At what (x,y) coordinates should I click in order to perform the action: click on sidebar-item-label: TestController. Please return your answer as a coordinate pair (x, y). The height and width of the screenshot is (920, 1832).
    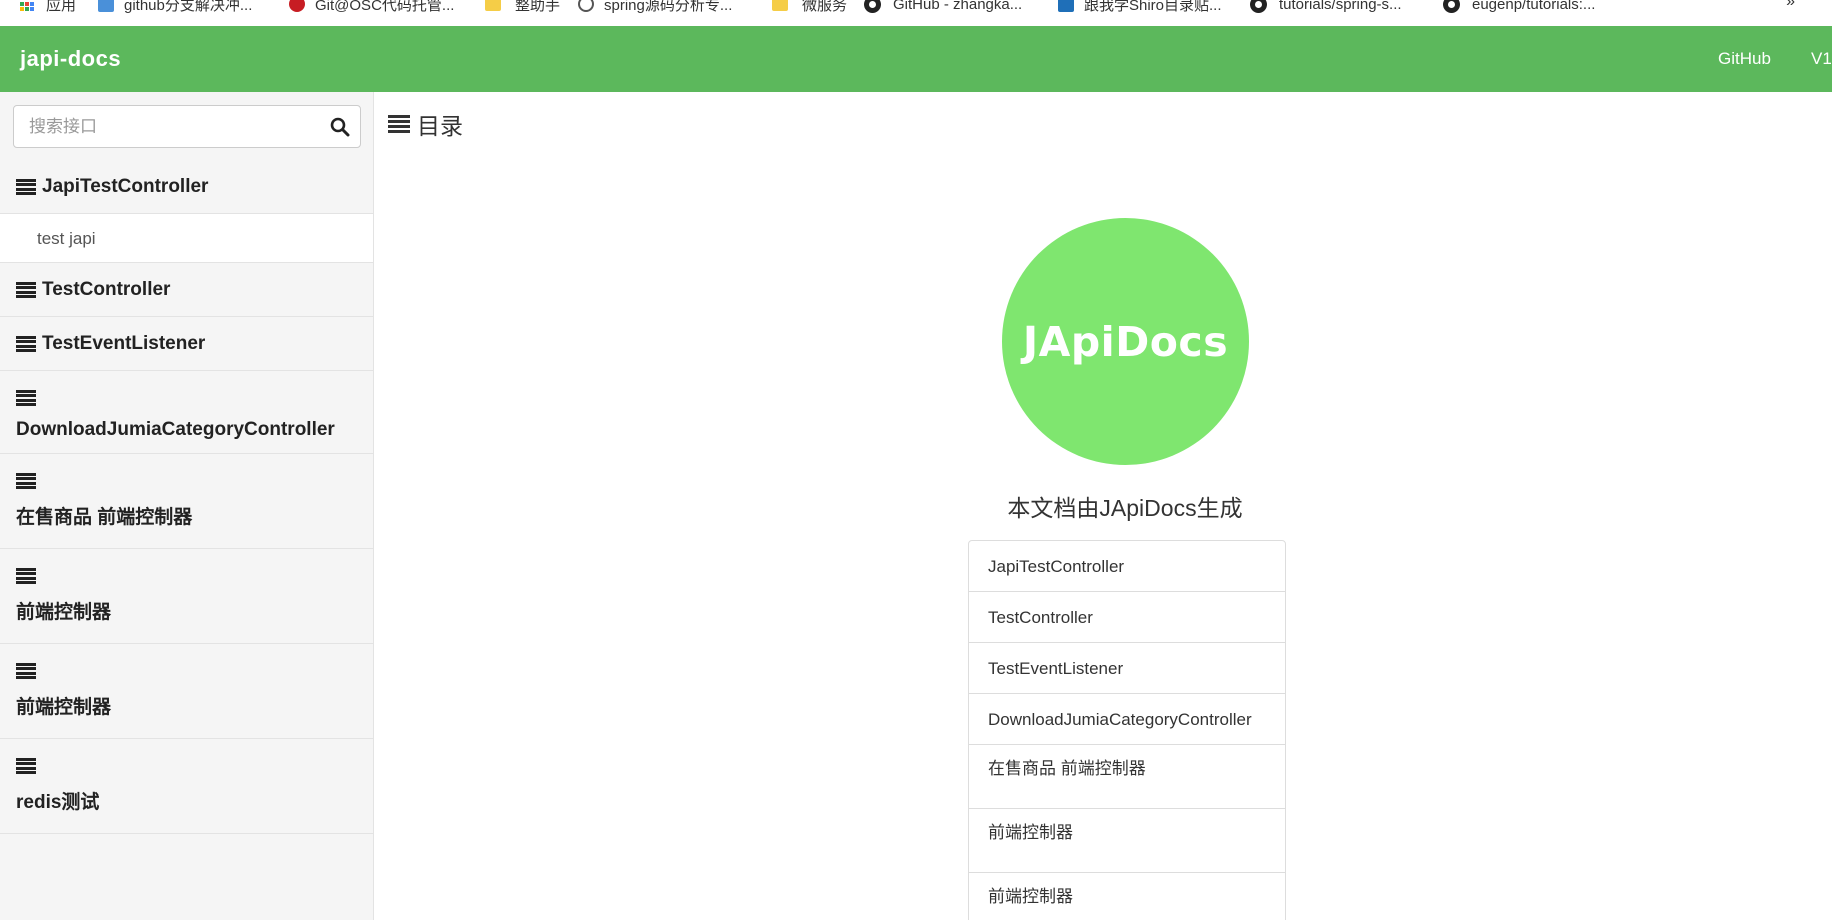
    Looking at the image, I should click on (106, 289).